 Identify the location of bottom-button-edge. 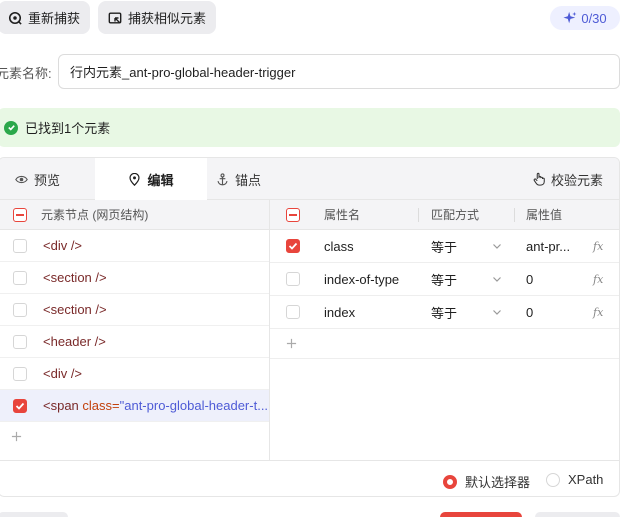
(34, 514).